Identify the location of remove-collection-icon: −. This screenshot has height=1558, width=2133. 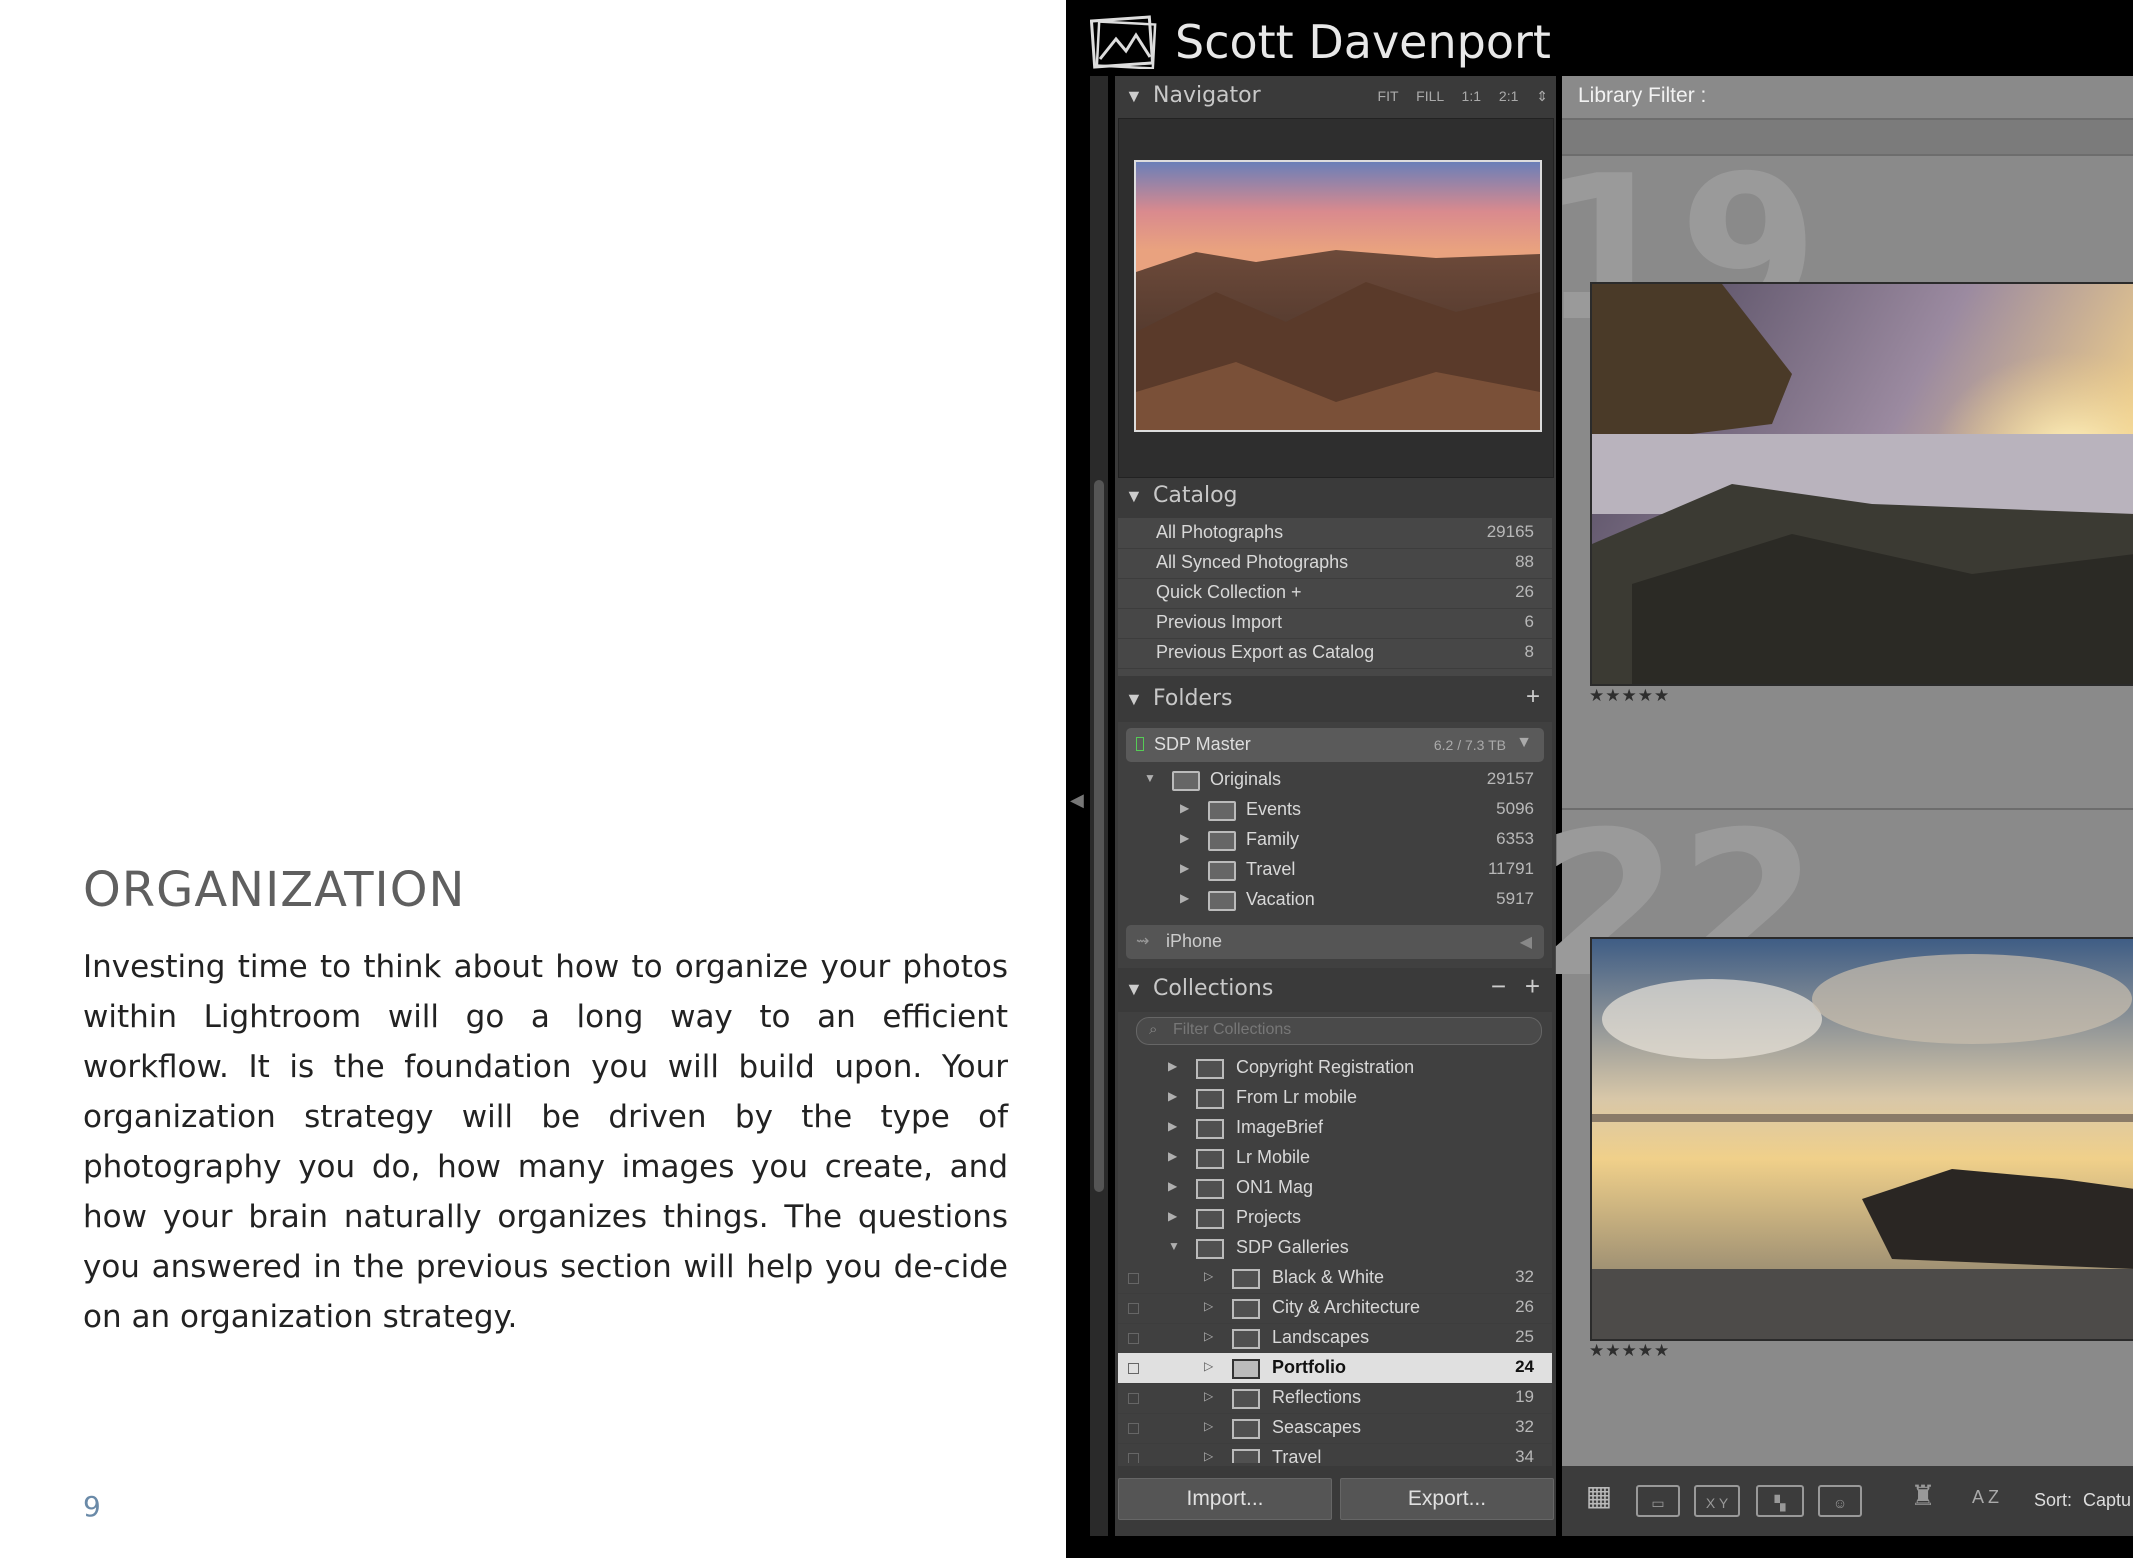
(1498, 986).